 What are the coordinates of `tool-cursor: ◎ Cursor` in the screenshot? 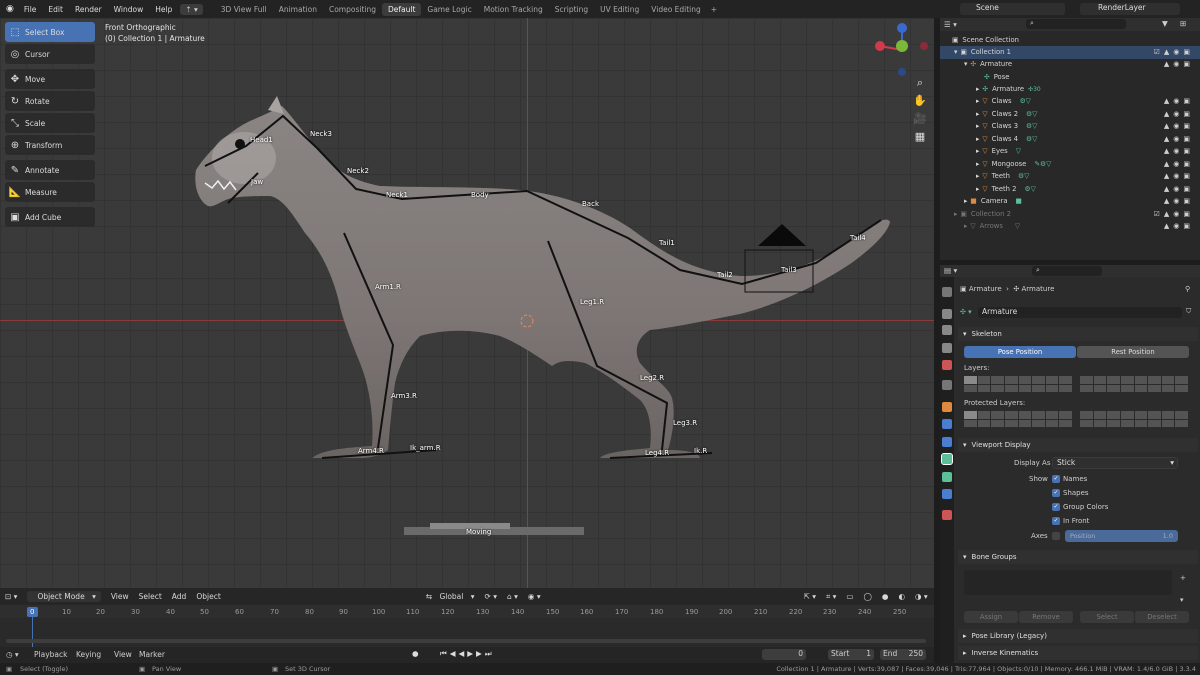 It's located at (50, 54).